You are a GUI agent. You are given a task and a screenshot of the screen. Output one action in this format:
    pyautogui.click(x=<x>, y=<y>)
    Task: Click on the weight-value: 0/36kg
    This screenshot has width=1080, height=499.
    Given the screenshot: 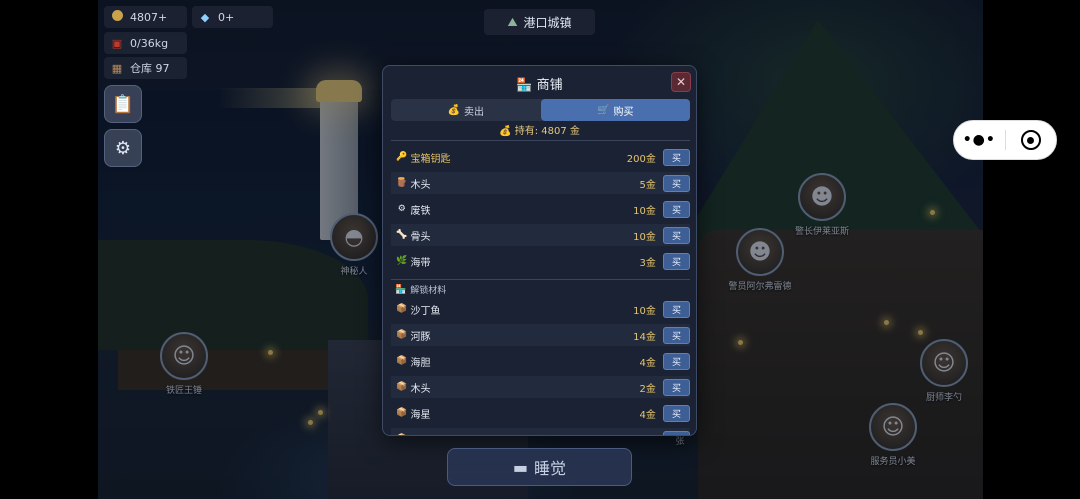 What is the action you would take?
    pyautogui.click(x=149, y=43)
    